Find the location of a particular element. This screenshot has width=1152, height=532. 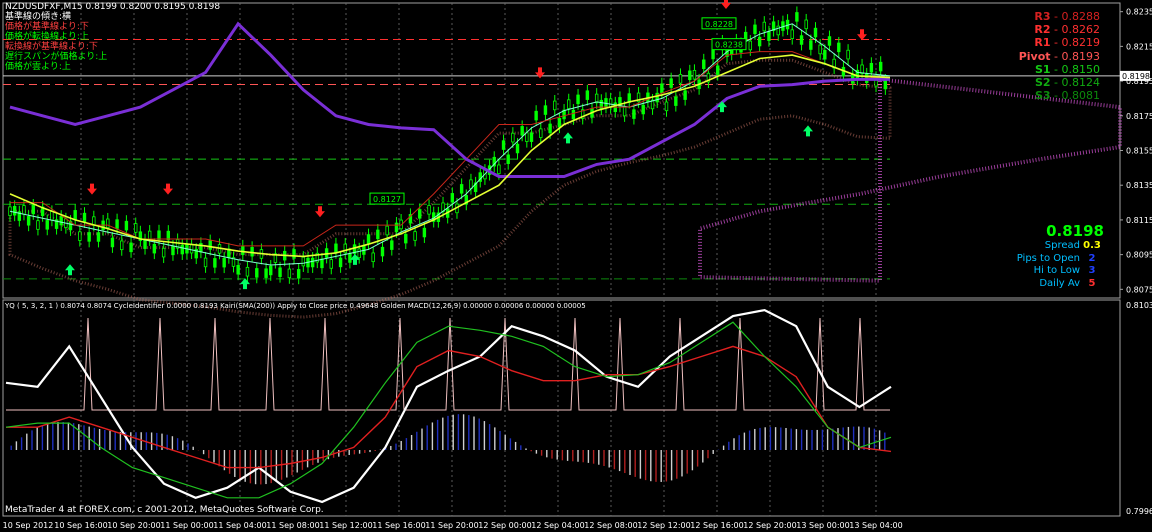

cycle-identifier-line is located at coordinates (448, 364).